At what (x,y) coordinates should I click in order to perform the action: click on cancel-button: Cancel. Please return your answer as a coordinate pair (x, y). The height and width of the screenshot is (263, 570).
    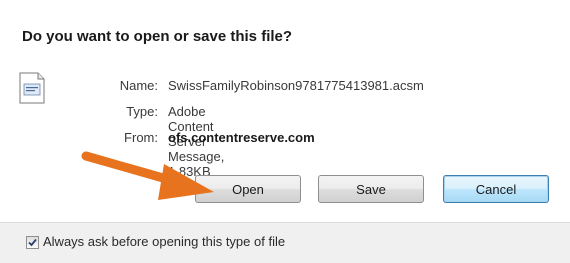
    Looking at the image, I should click on (496, 189).